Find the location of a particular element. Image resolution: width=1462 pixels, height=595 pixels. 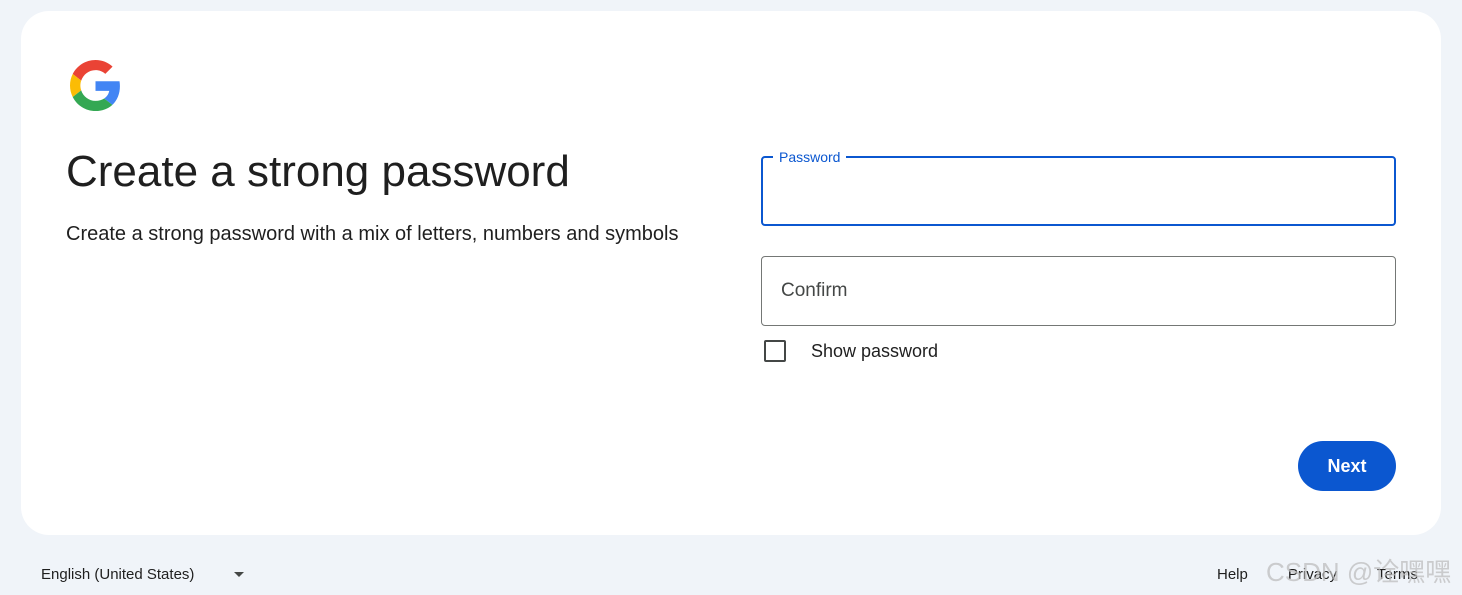

show-password-row: Show password is located at coordinates (851, 351).